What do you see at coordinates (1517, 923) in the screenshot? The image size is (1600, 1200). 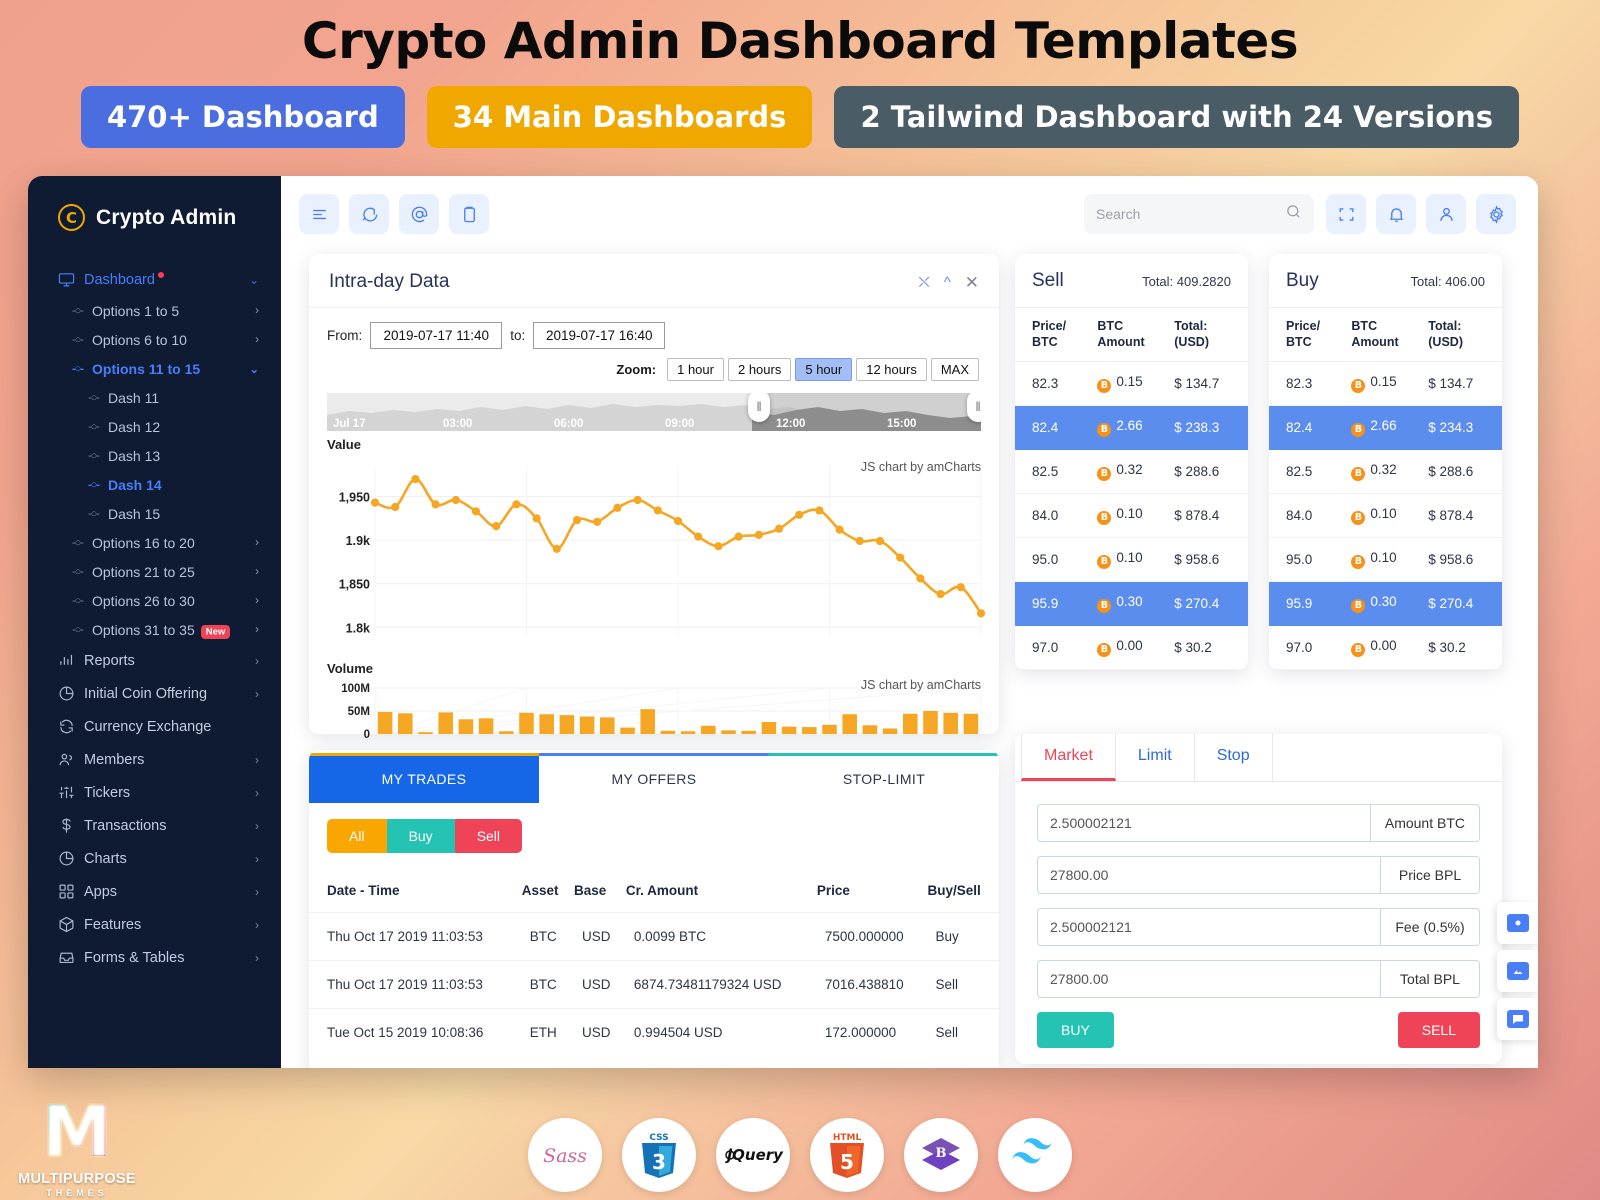 I see `camera-icon` at bounding box center [1517, 923].